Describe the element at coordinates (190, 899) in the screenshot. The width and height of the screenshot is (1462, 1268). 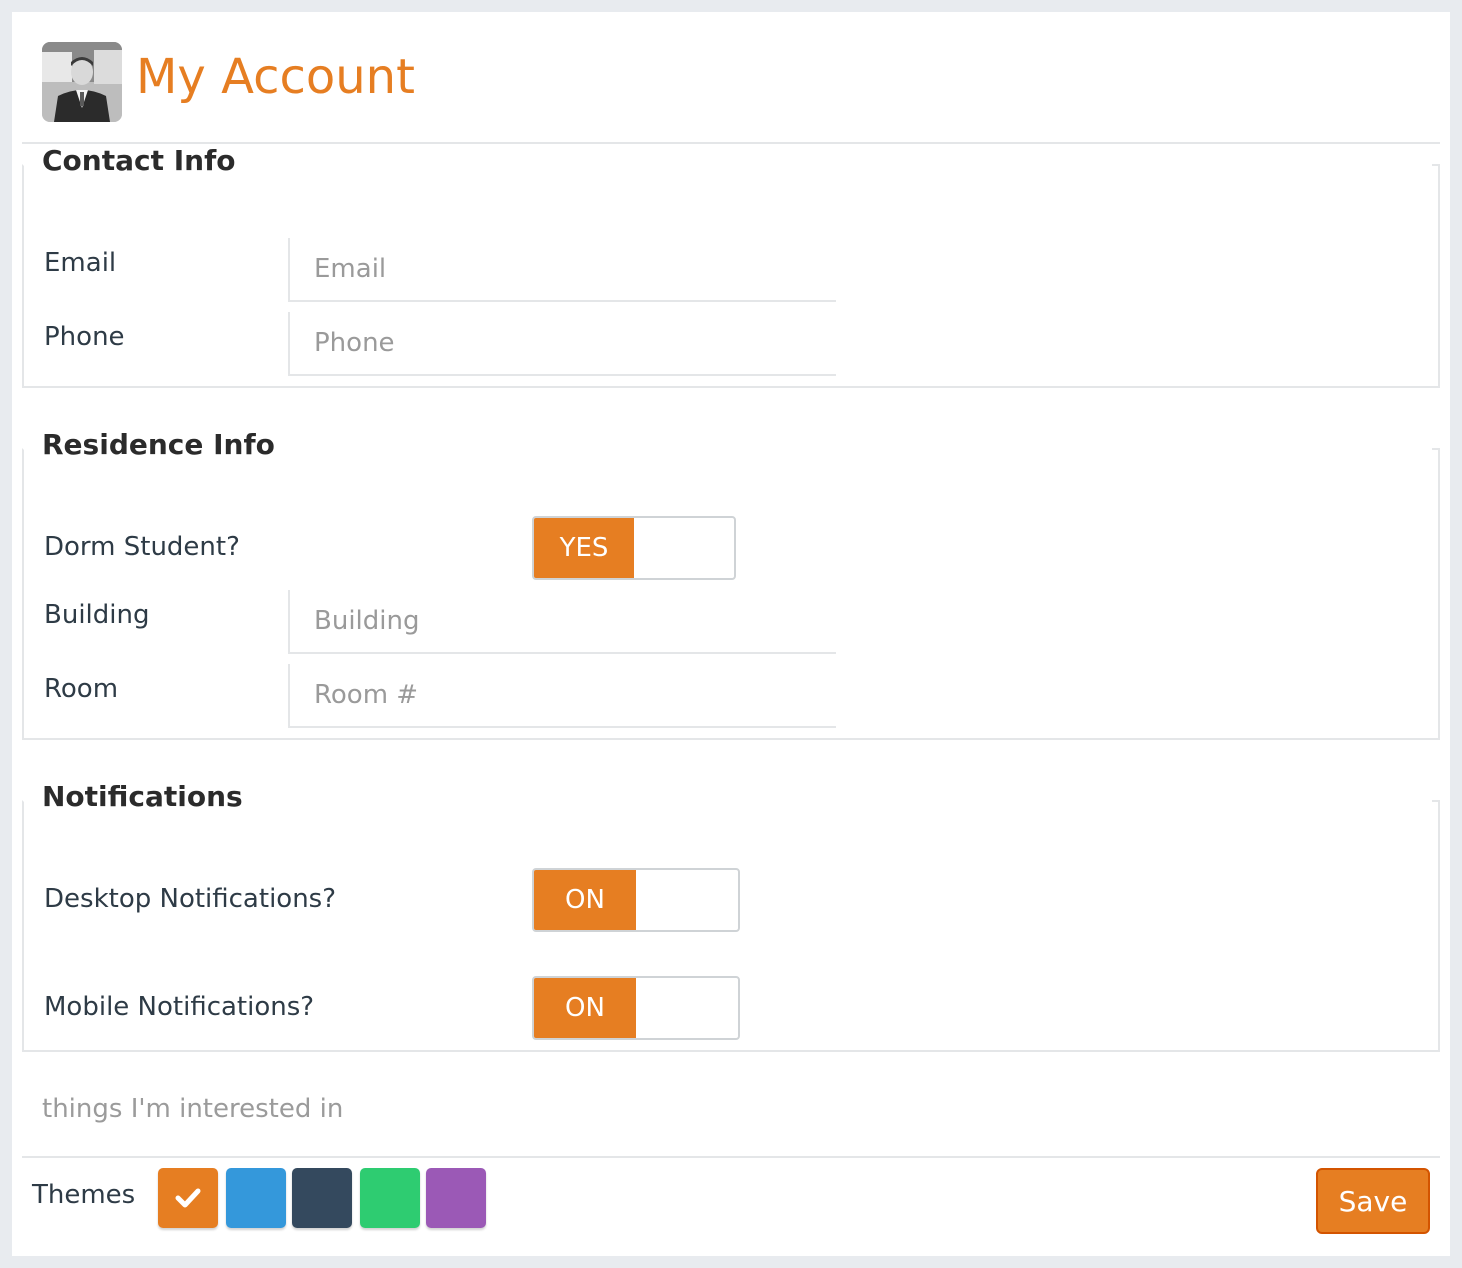
I see `desktop-notifications-label: Desktop Notifications?` at that location.